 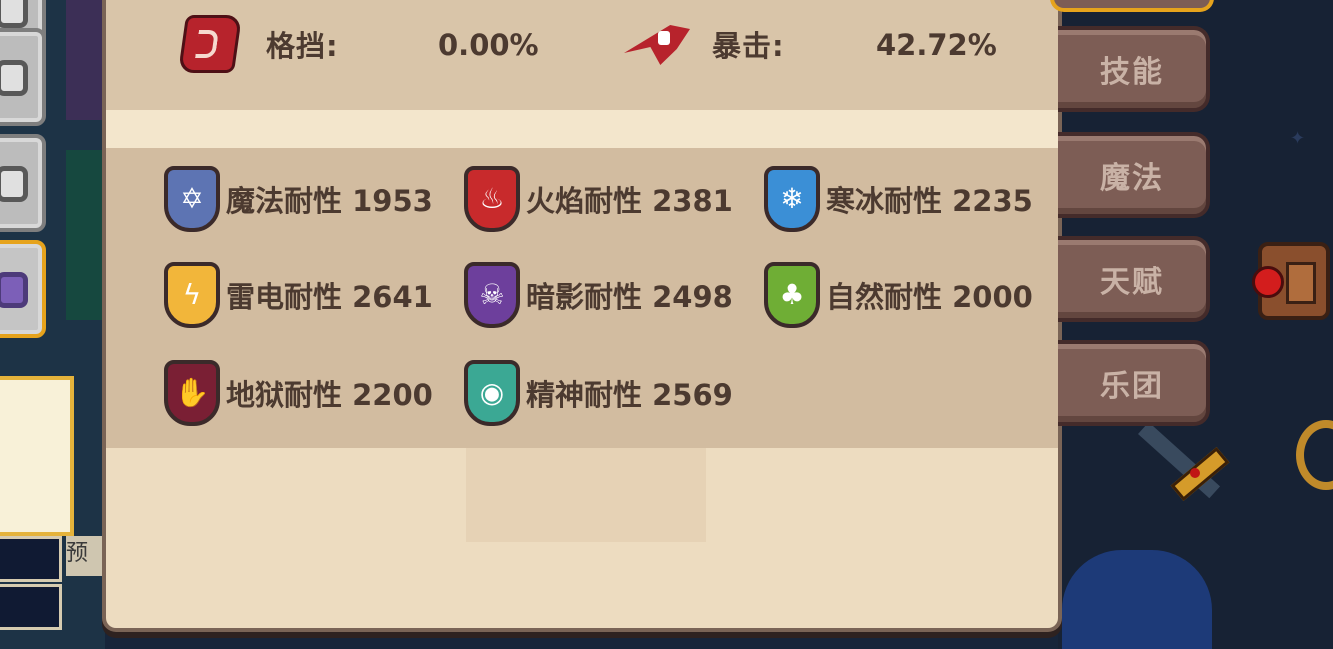 I want to click on hell-claw-shield-icon: ✋, so click(x=192, y=393).